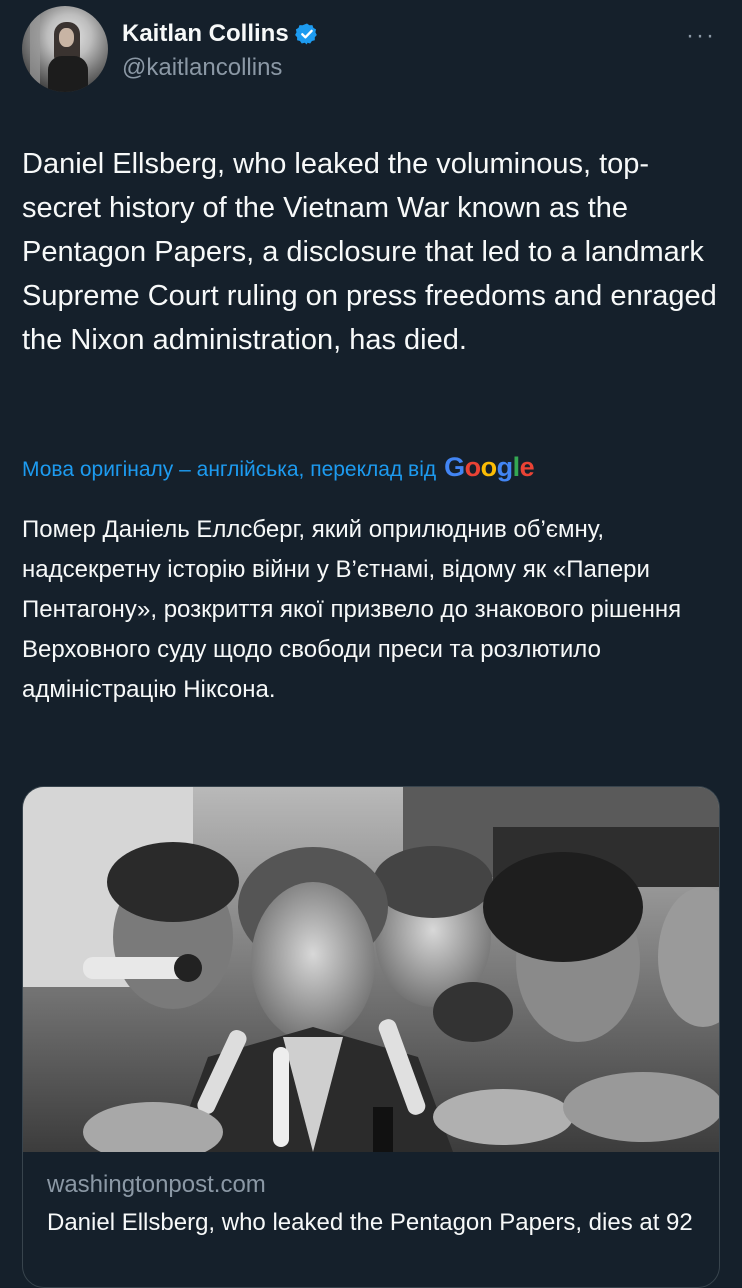 The width and height of the screenshot is (742, 1288). I want to click on link-card-domain: washingtonpost.com, so click(156, 1185).